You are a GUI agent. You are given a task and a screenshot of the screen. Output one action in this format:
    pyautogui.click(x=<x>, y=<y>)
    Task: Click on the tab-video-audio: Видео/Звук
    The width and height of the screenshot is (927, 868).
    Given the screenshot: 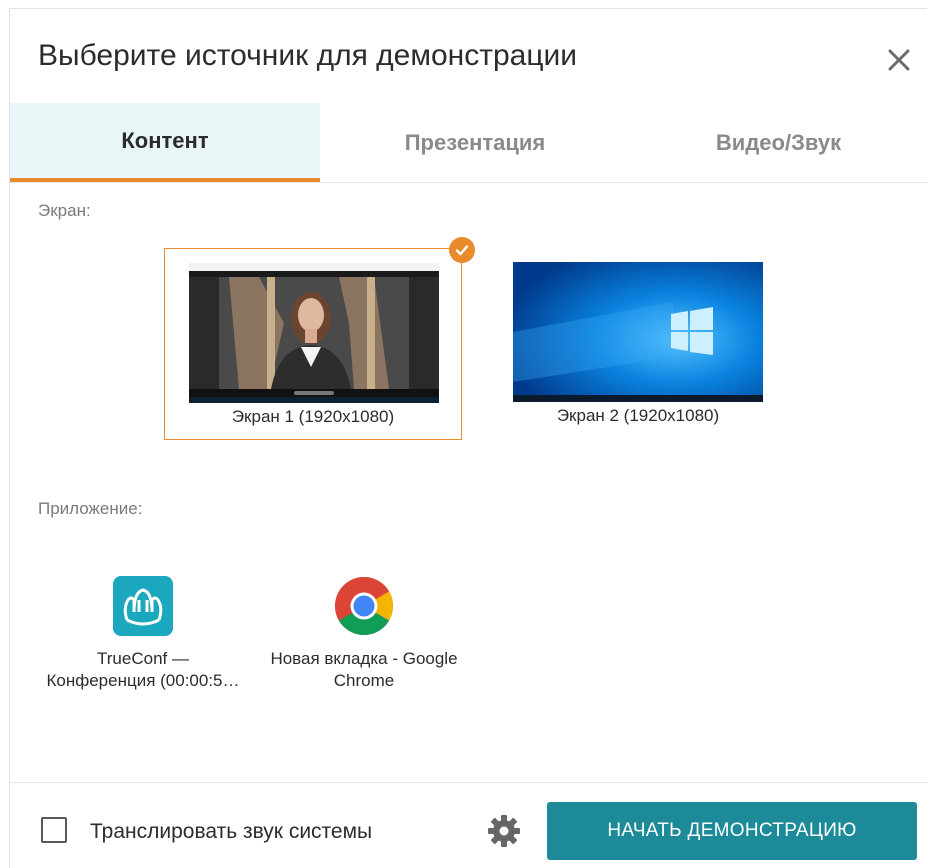 What is the action you would take?
    pyautogui.click(x=778, y=142)
    